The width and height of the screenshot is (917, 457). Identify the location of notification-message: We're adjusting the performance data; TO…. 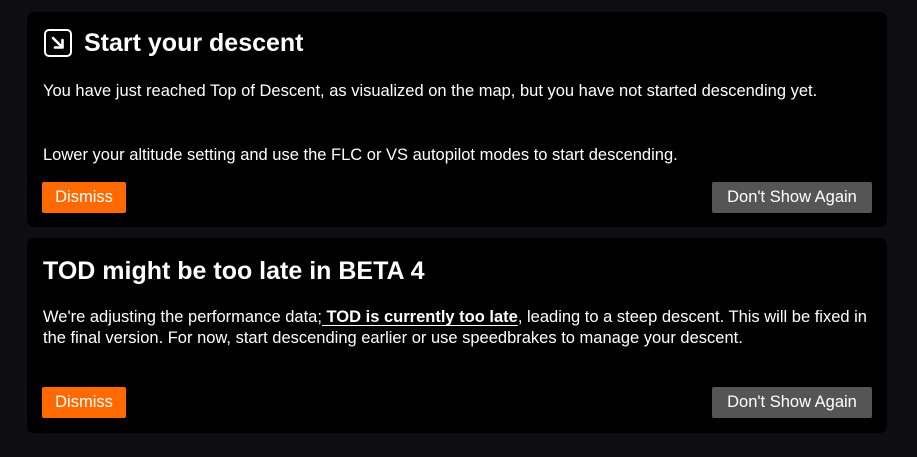
(458, 328).